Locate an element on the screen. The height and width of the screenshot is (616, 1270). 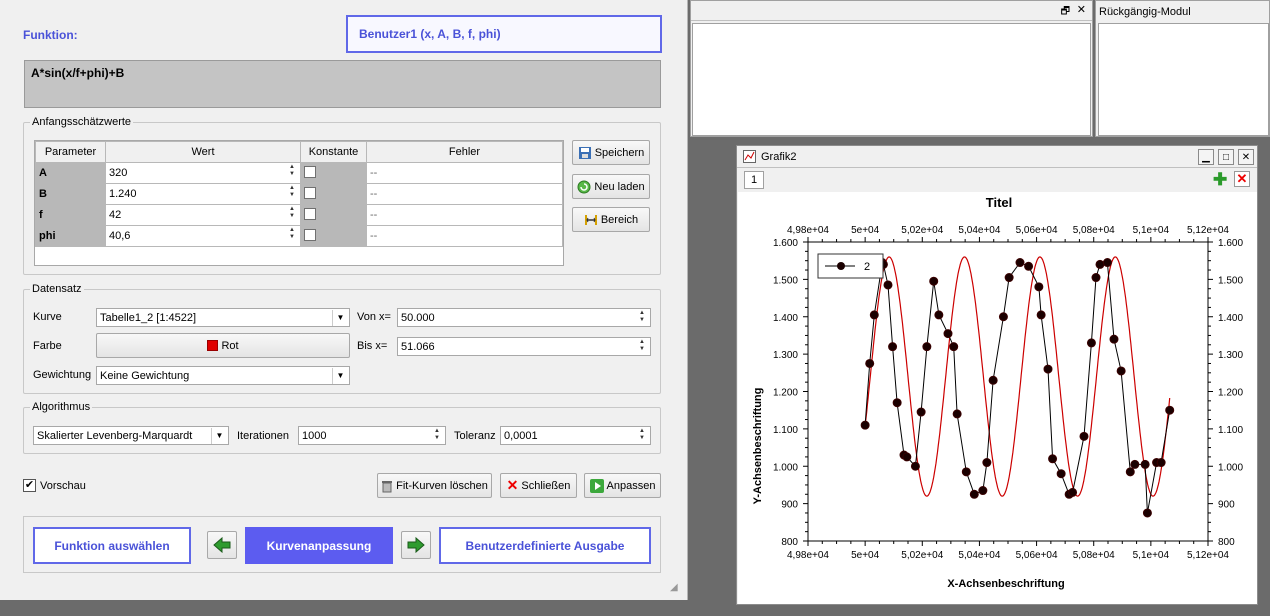
param-value-cell: 40,6 ▲ ▼ is located at coordinates (203, 236).